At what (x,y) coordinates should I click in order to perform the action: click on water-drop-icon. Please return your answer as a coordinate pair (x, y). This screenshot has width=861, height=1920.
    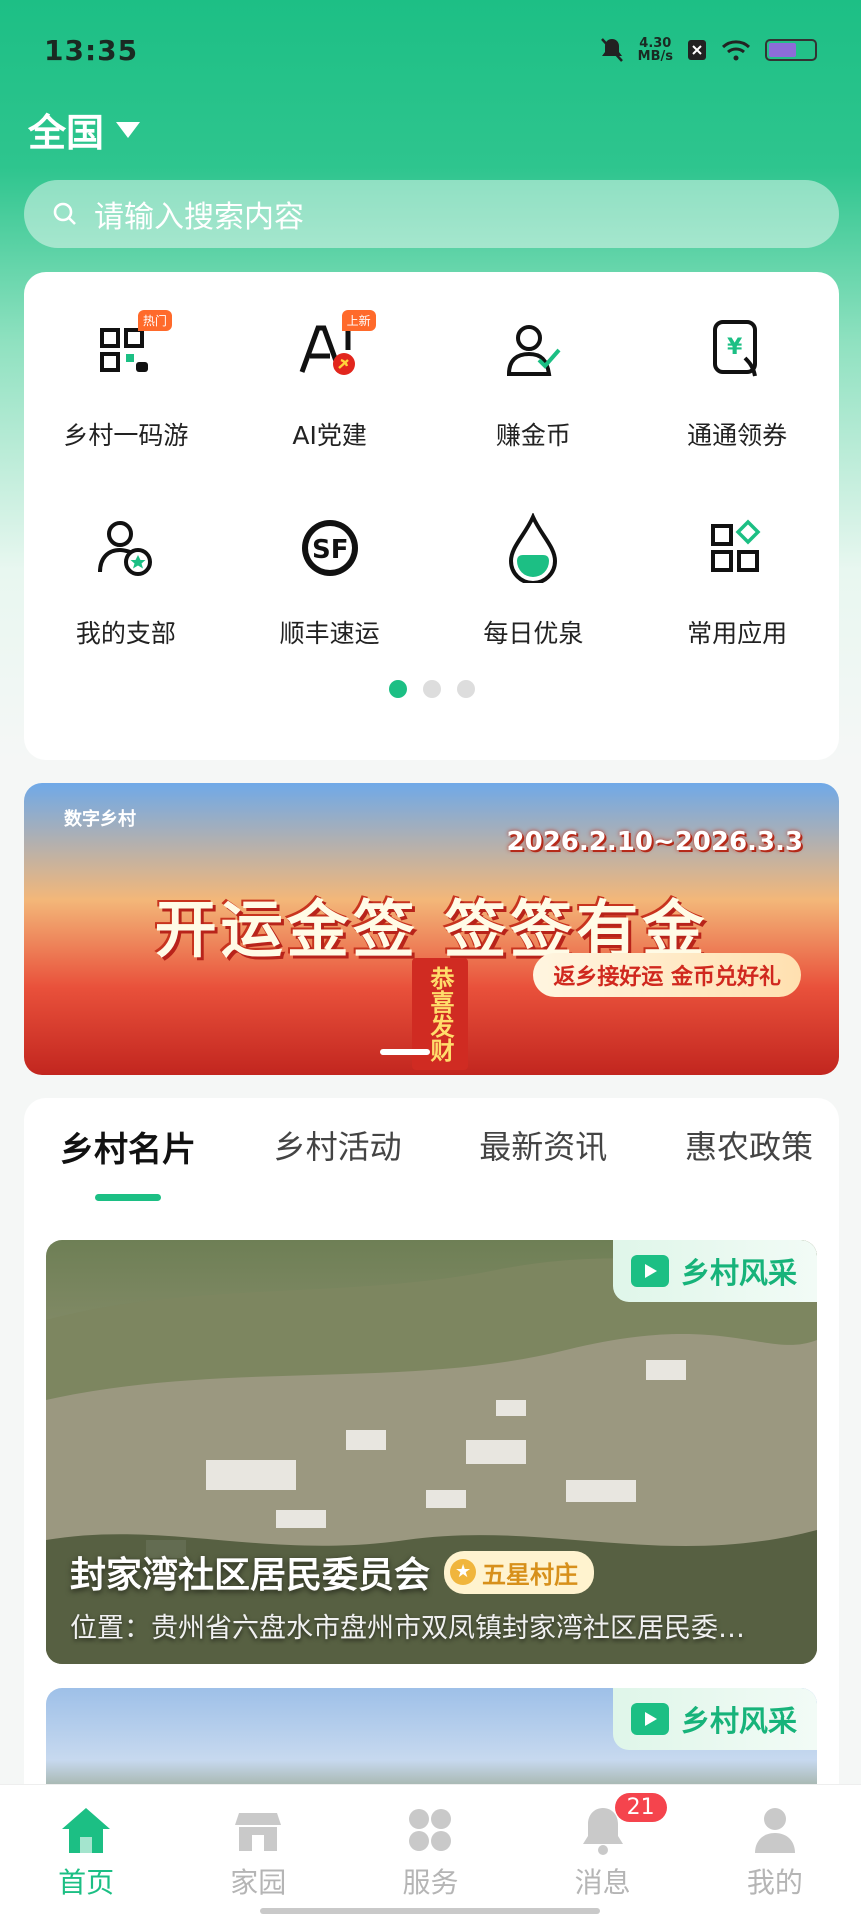
    Looking at the image, I should click on (533, 548).